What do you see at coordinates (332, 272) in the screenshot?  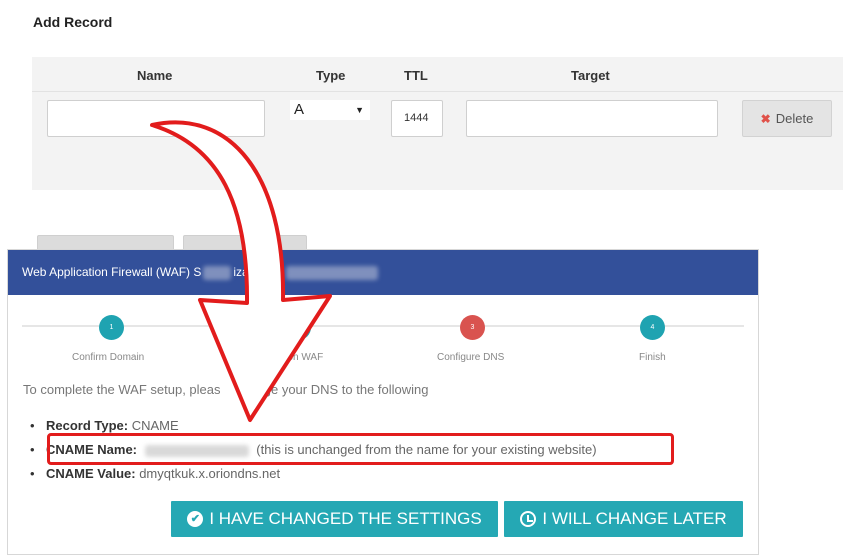 I see `redacted-domain` at bounding box center [332, 272].